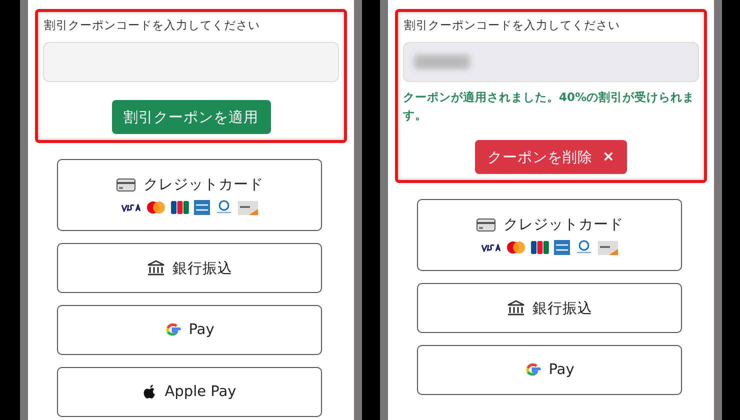 The width and height of the screenshot is (740, 420). I want to click on success-message: クーポンが適用されました。40%の割引が受けられます。, so click(549, 106).